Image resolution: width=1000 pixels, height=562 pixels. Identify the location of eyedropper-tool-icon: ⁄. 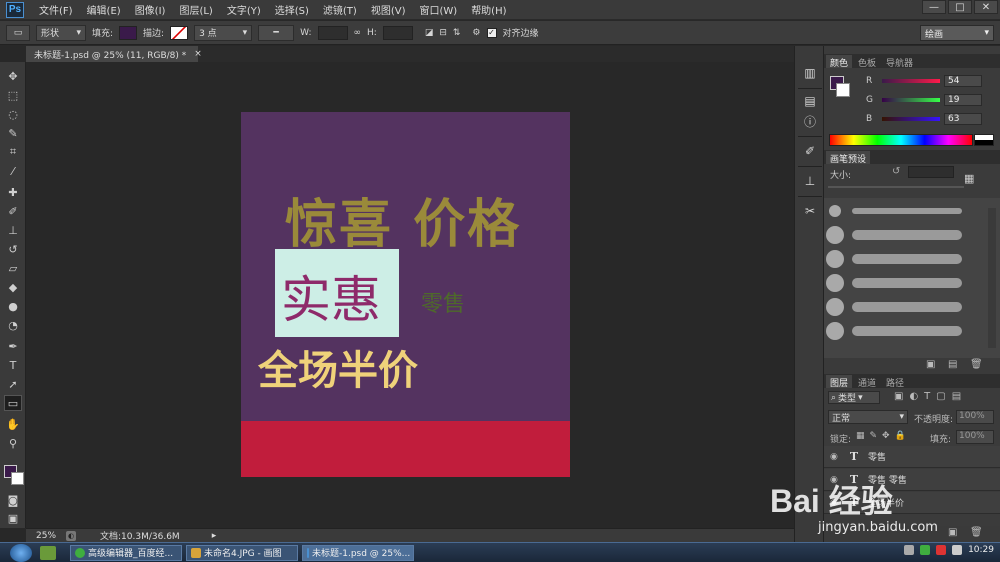
(13, 171).